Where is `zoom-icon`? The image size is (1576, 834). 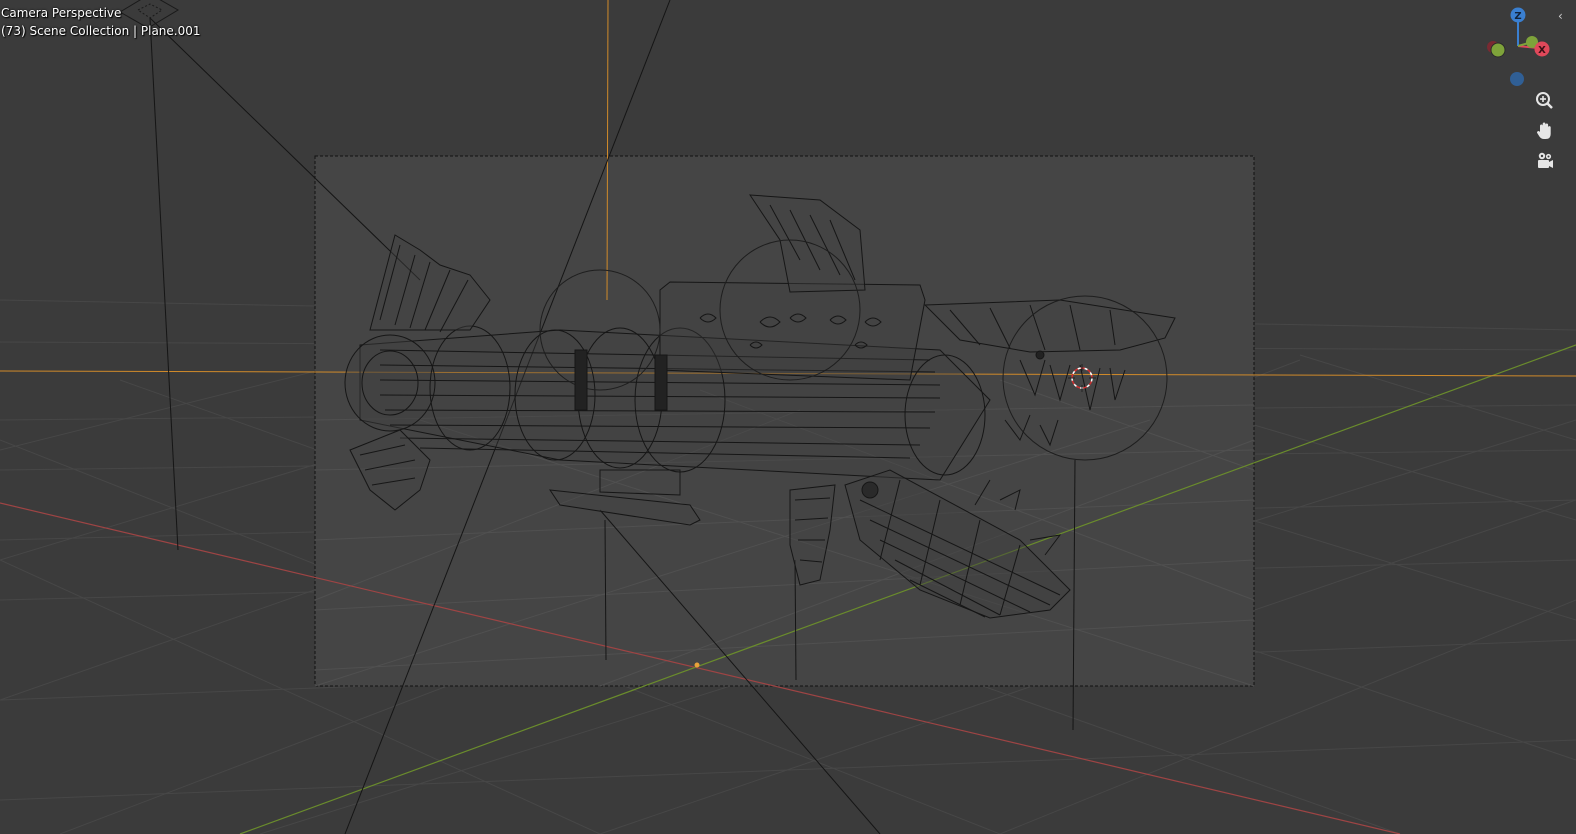
zoom-icon is located at coordinates (1544, 100).